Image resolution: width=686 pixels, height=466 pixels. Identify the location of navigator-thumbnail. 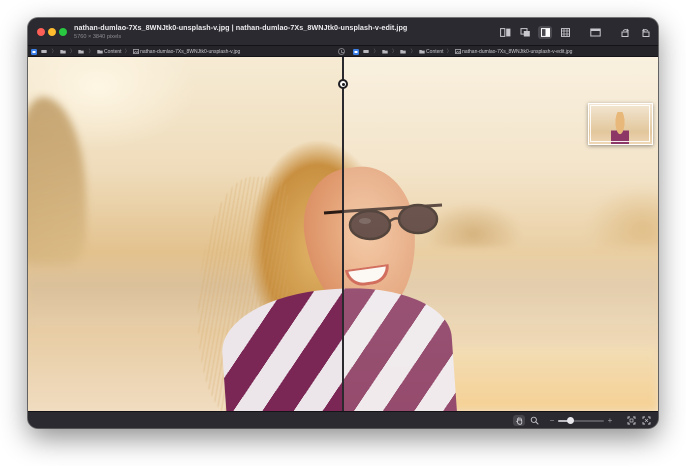
(620, 124).